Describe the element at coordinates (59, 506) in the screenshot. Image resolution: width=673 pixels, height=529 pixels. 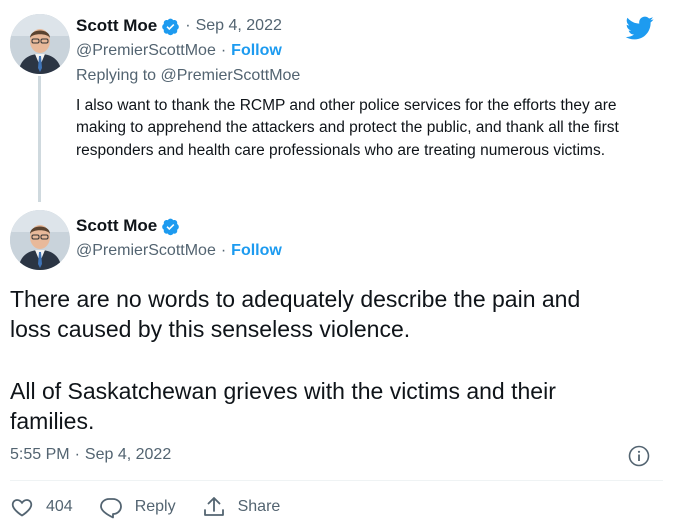
I see `like-count: 404` at that location.